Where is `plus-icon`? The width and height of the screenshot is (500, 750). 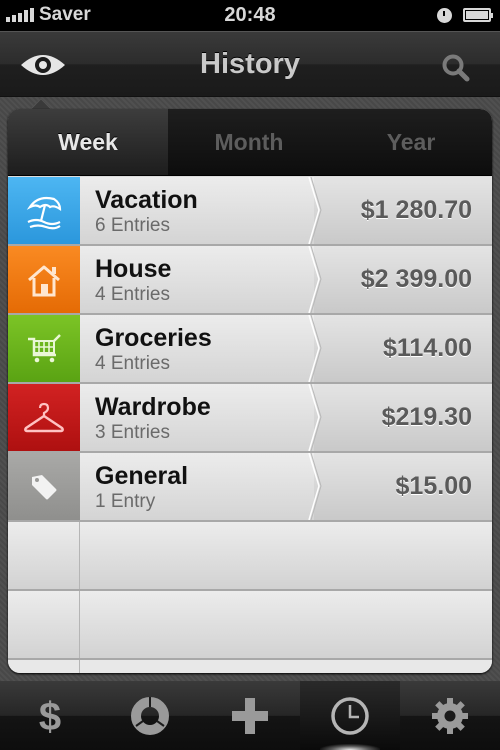
plus-icon is located at coordinates (250, 715).